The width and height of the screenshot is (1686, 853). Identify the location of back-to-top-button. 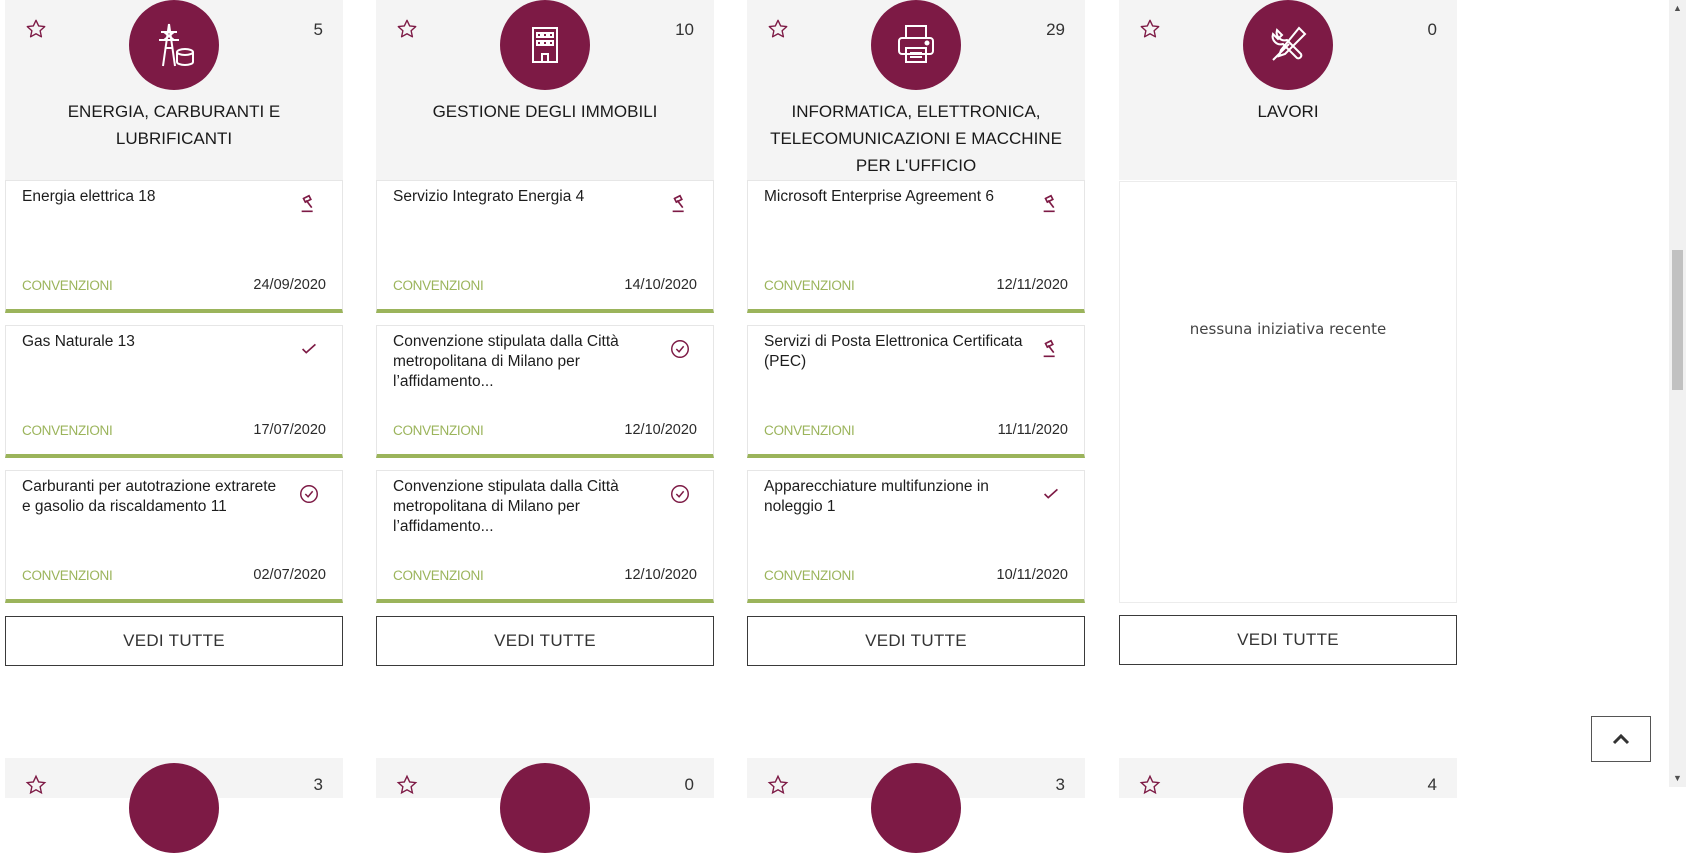
(1621, 739).